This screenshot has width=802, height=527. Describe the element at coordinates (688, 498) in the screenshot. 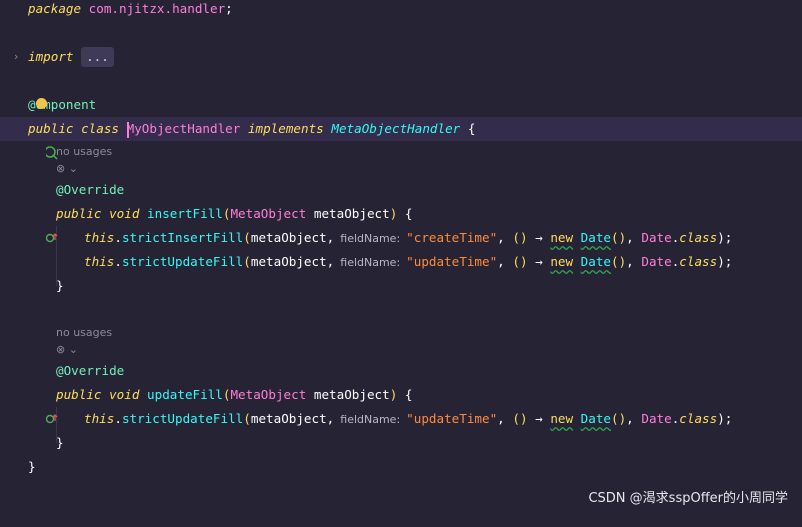

I see `csdn-watermark: CSDN @渴求sspOffer的小周同学` at that location.